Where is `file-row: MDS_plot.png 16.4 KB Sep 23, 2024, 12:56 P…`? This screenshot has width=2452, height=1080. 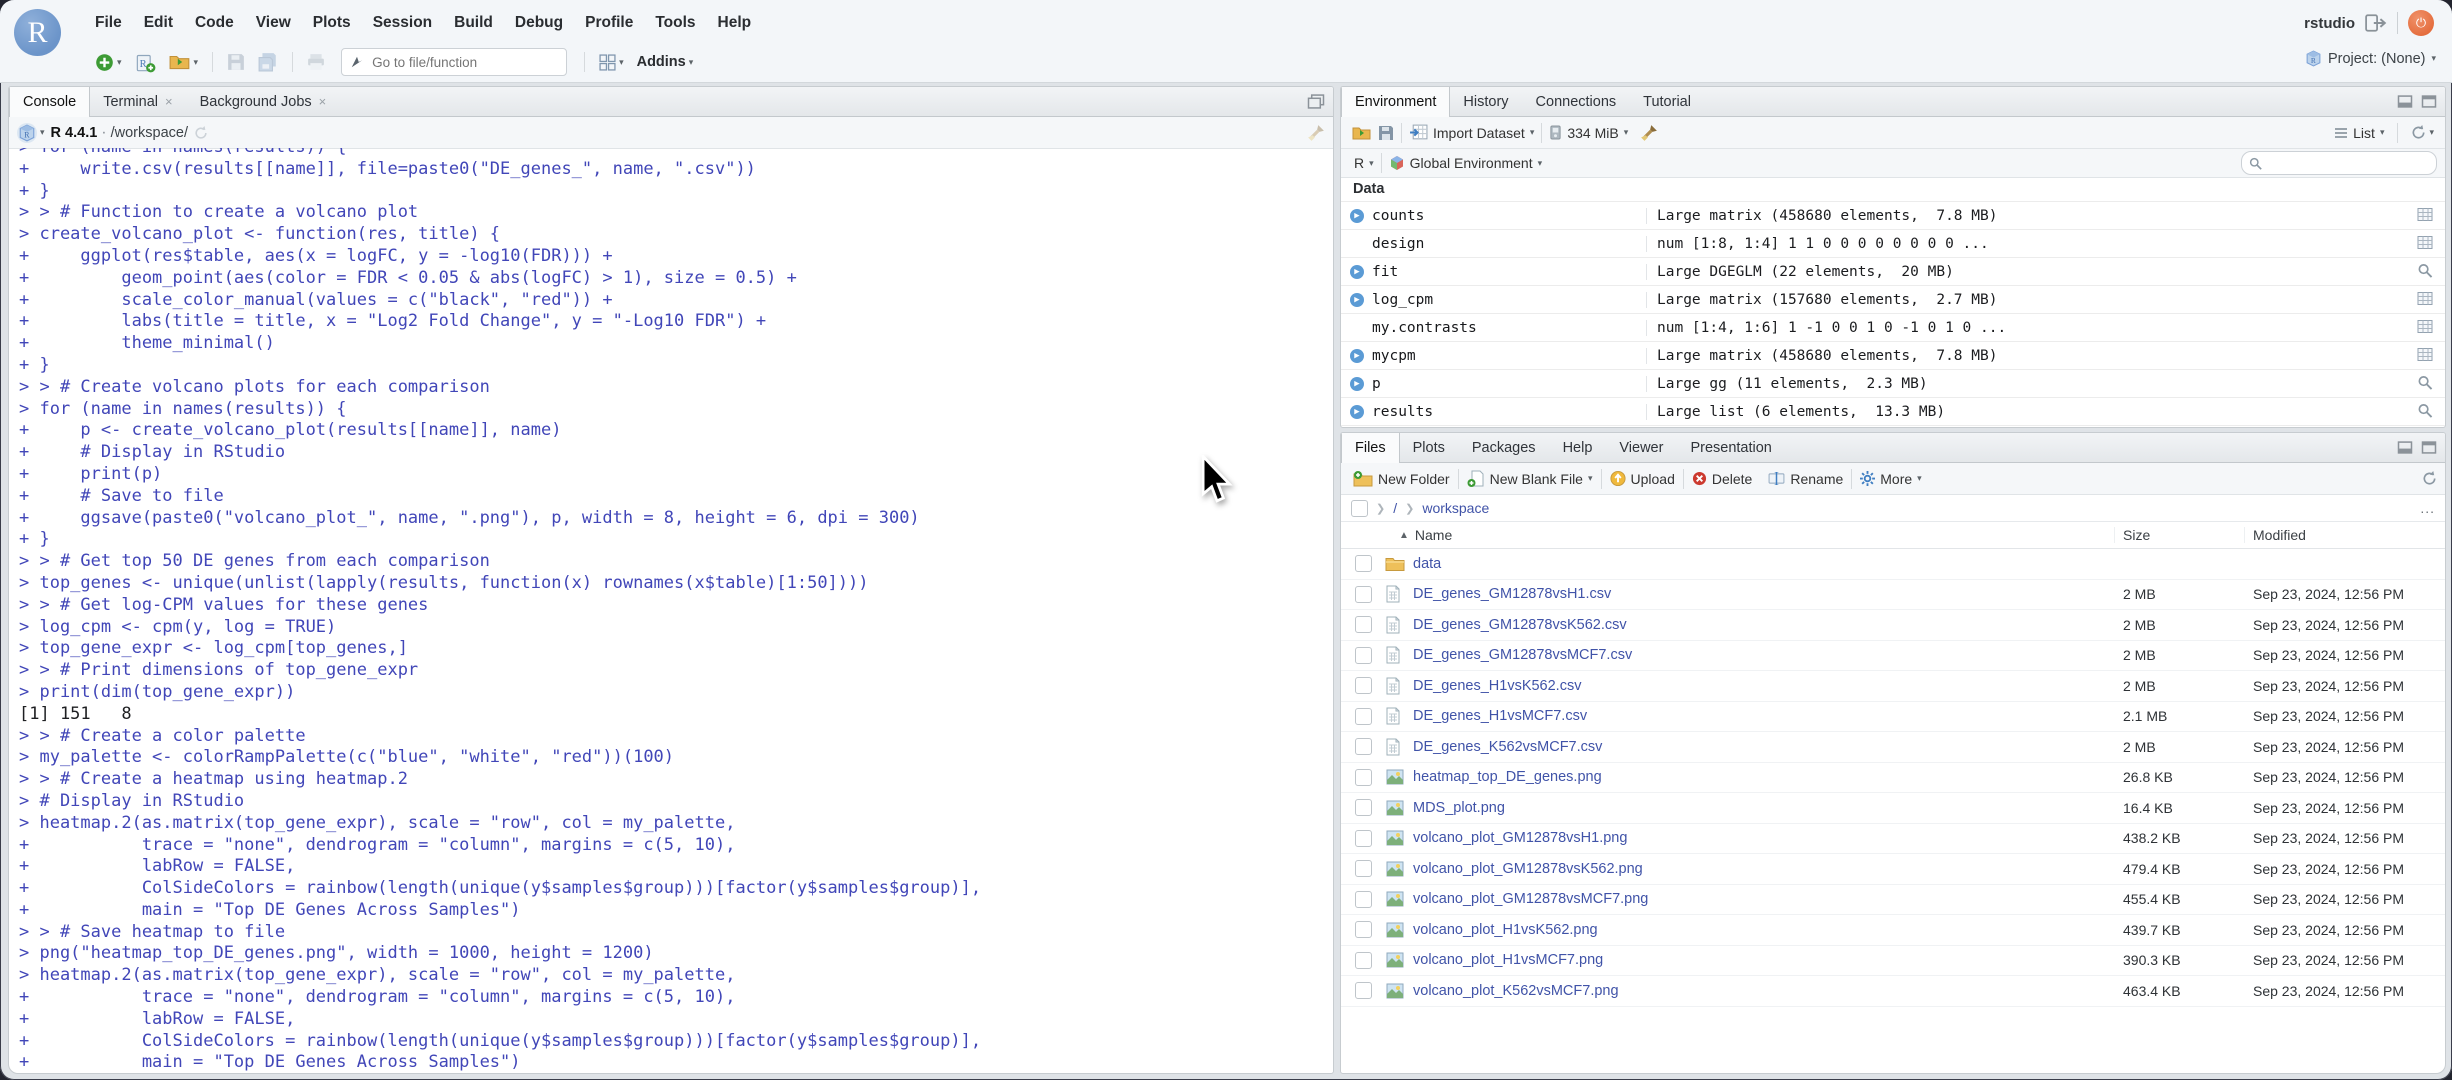 file-row: MDS_plot.png 16.4 KB Sep 23, 2024, 12:56 P… is located at coordinates (1893, 808).